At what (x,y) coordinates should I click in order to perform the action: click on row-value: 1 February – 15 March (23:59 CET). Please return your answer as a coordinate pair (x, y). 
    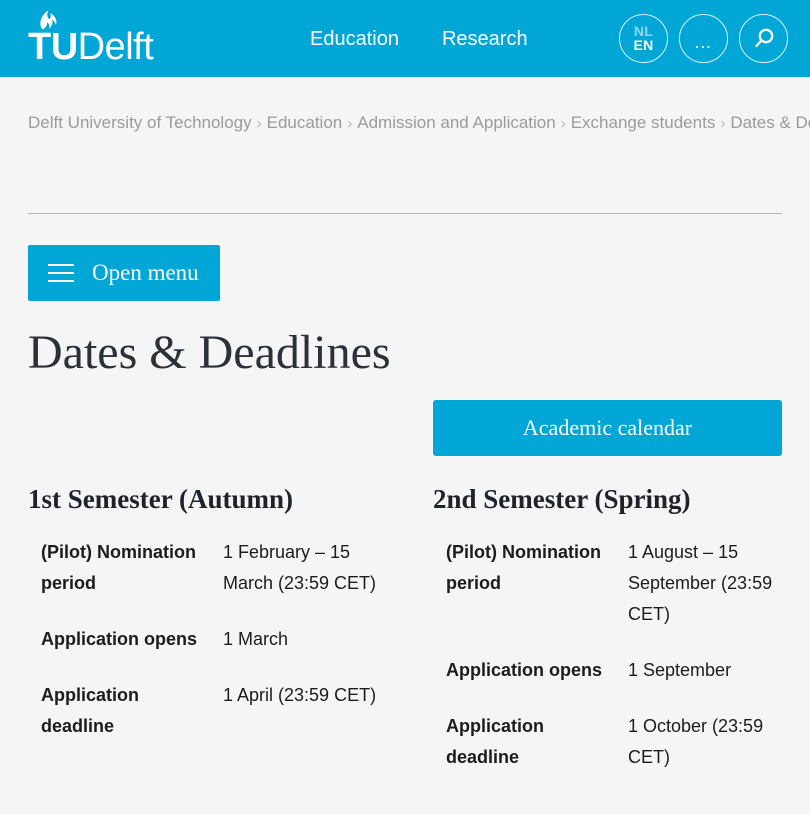
    Looking at the image, I should click on (300, 567).